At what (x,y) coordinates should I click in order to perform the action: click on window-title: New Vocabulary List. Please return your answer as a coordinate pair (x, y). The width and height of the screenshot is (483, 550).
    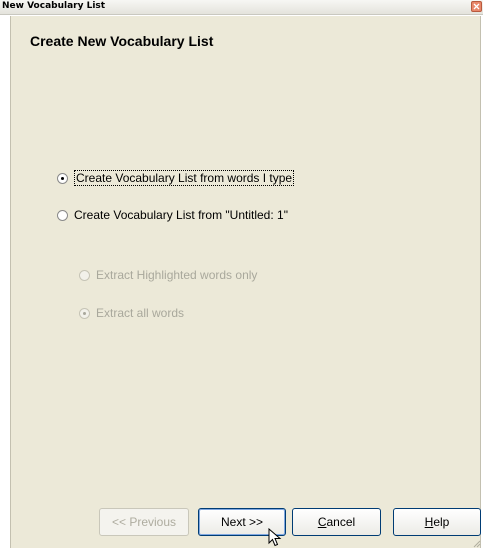
    Looking at the image, I should click on (54, 6).